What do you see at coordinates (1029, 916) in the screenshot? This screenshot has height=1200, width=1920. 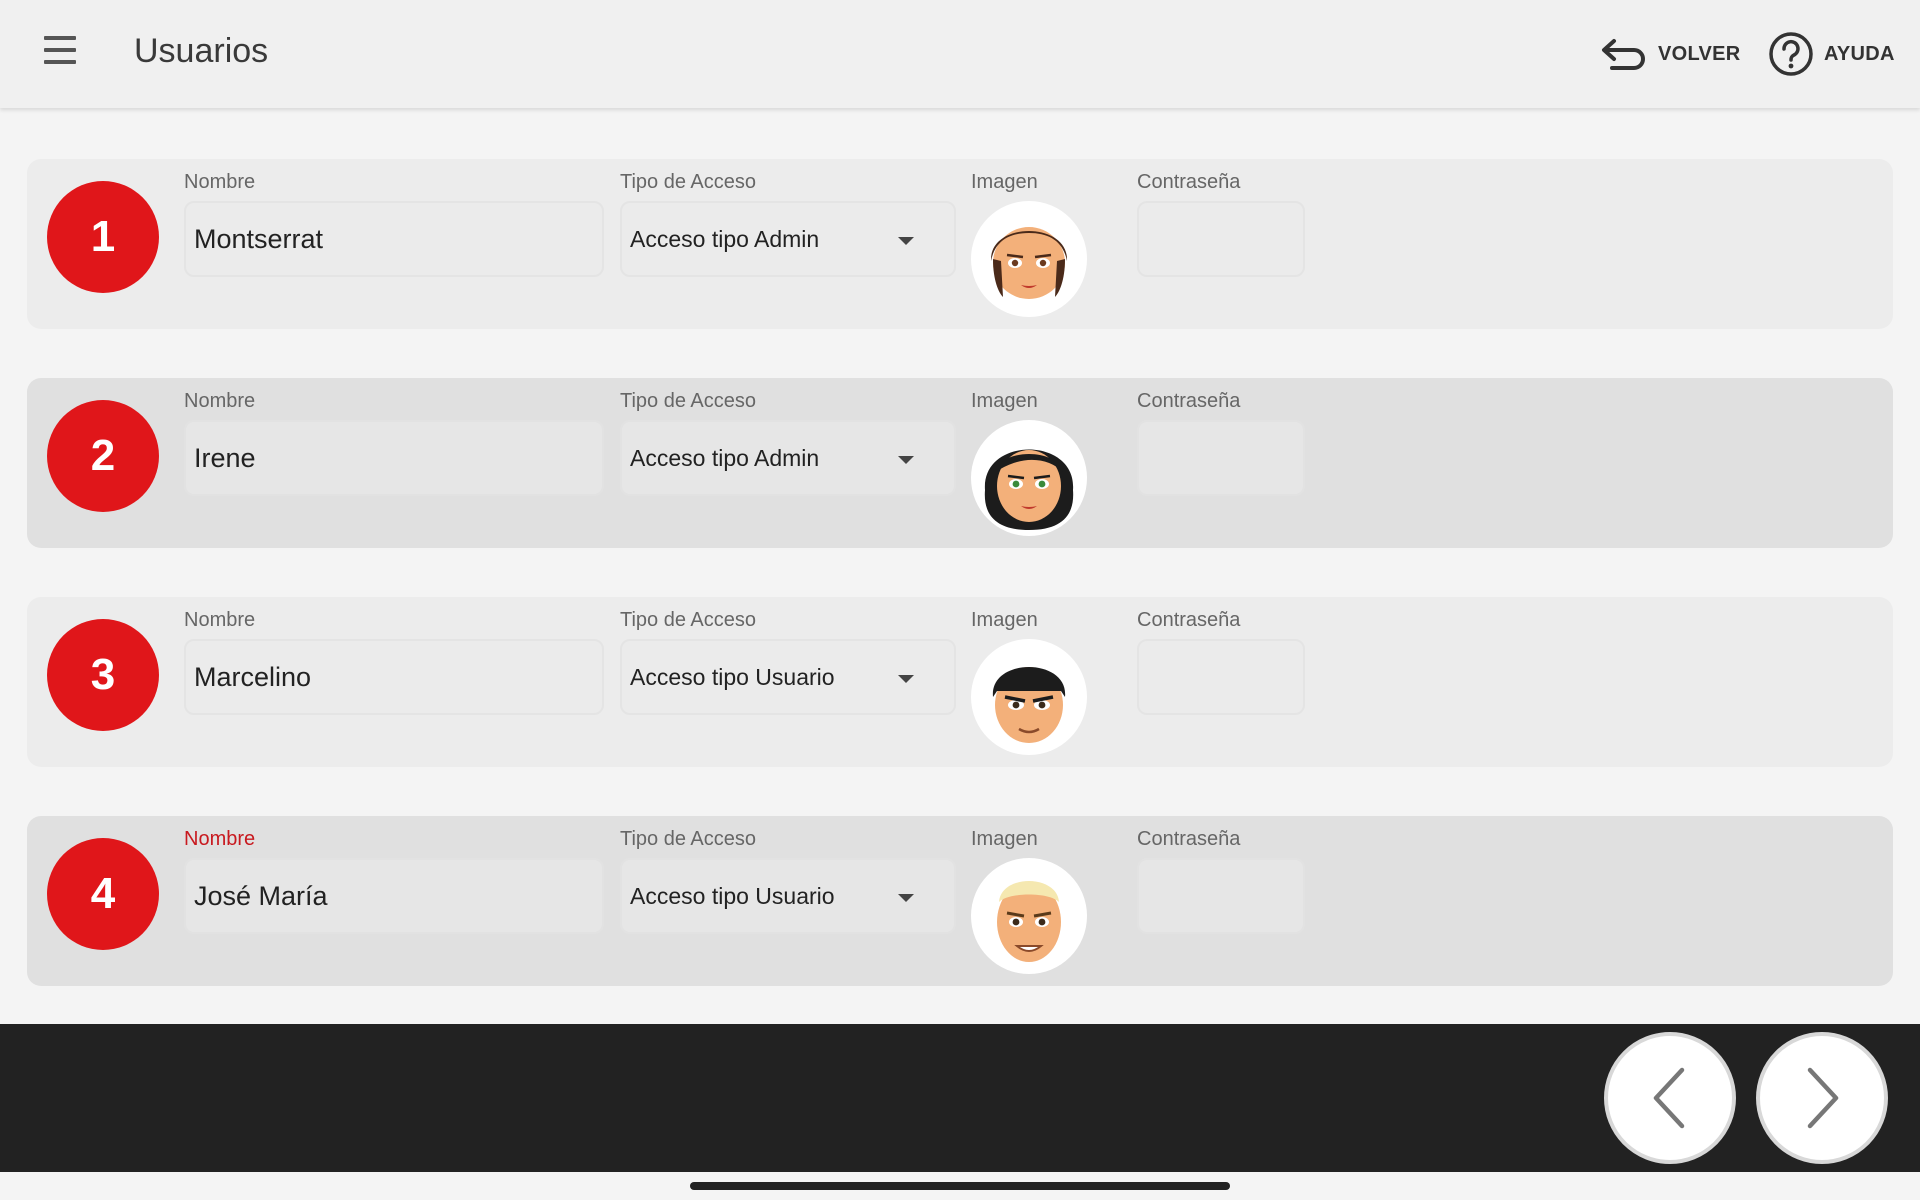 I see `man-blonde-hair-avatar` at bounding box center [1029, 916].